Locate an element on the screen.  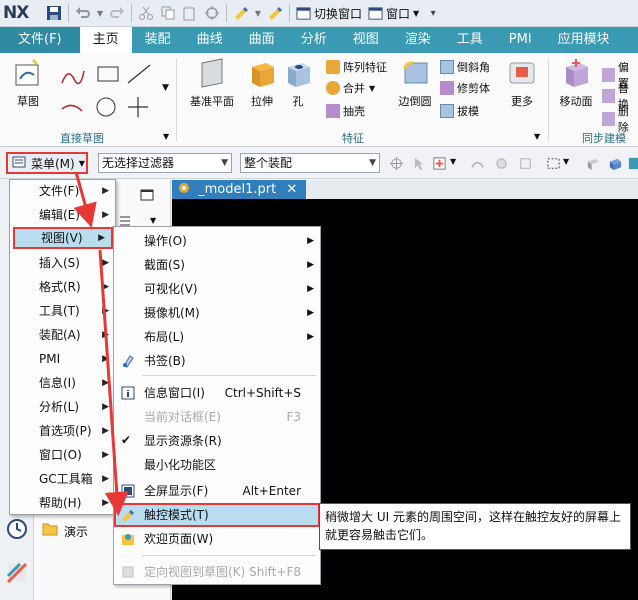
menu-button-label: 菜单(M) is located at coordinates (53, 163).